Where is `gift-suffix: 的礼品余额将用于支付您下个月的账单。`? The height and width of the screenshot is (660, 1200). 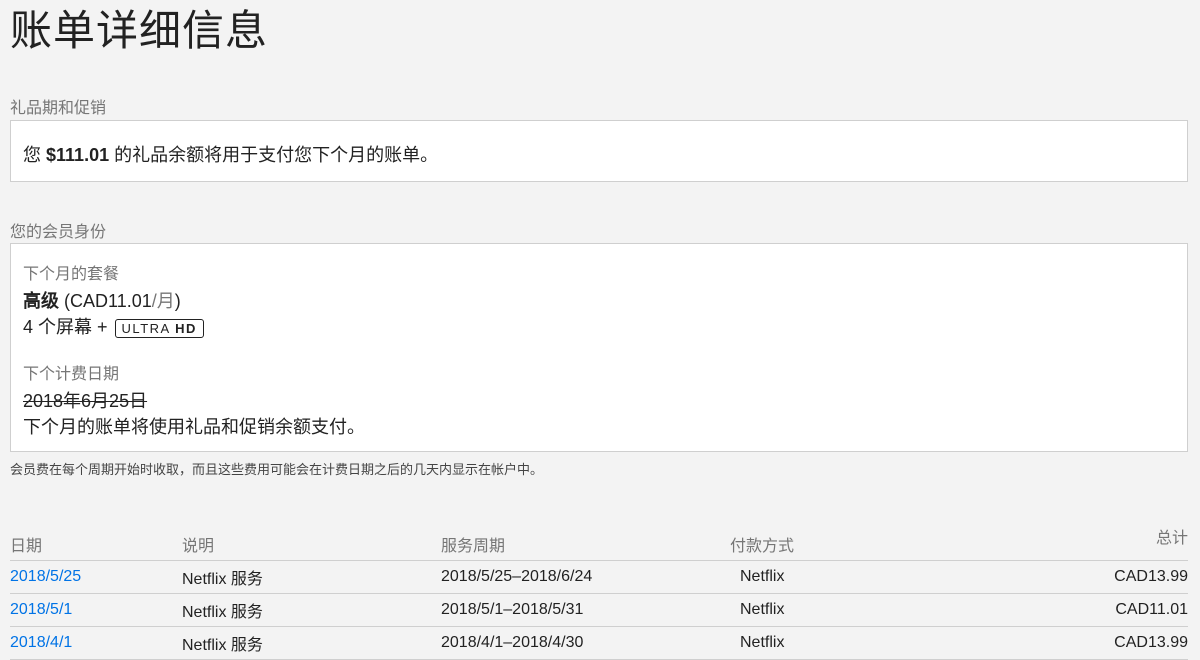 gift-suffix: 的礼品余额将用于支付您下个月的账单。 is located at coordinates (276, 155).